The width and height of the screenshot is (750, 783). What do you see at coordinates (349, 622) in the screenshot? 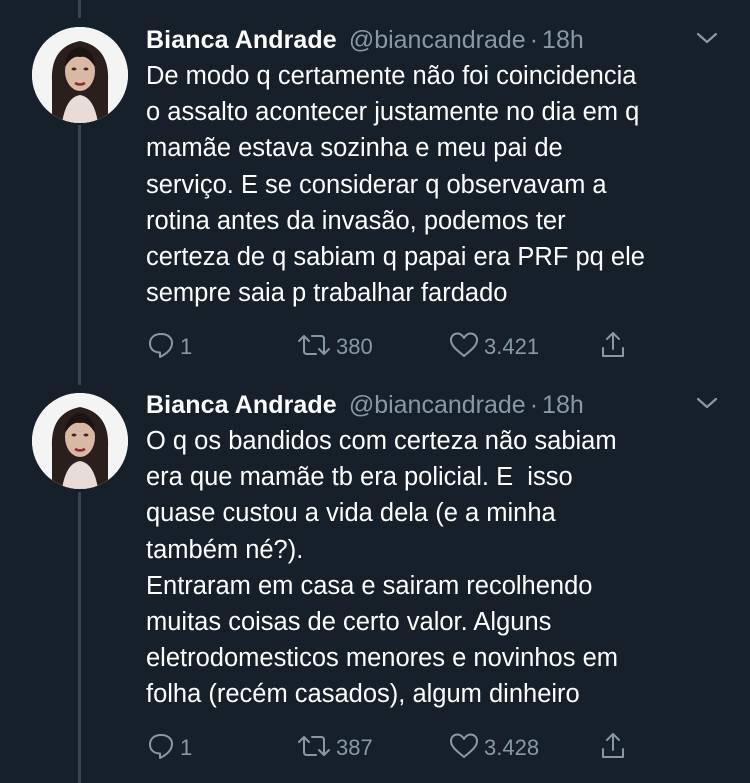
I see `text-line: muitas coisas de certo valor. Alguns` at bounding box center [349, 622].